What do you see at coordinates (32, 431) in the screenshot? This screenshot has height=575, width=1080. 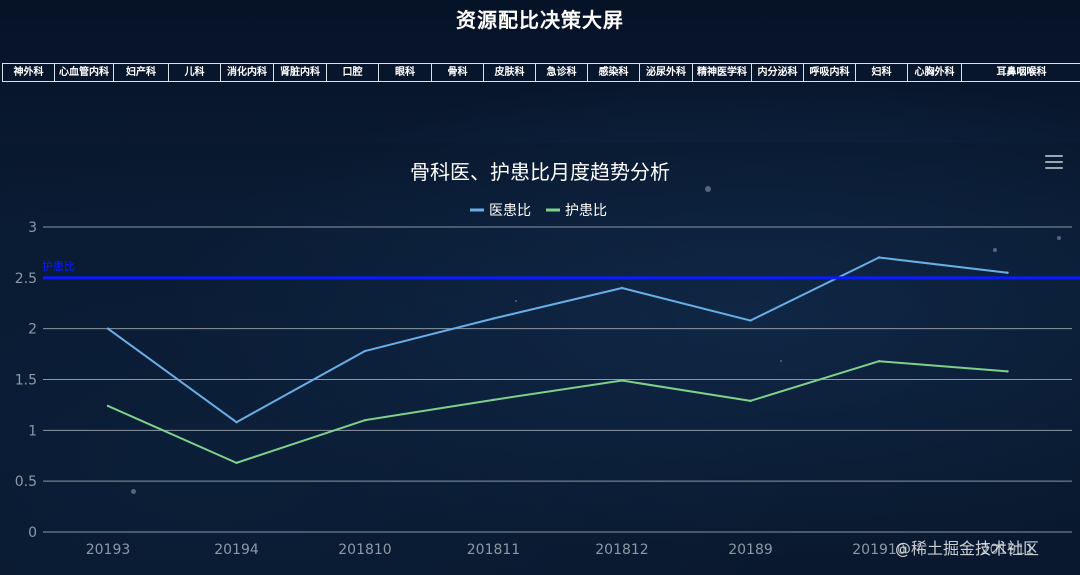 I see `y-tick-label: 1` at bounding box center [32, 431].